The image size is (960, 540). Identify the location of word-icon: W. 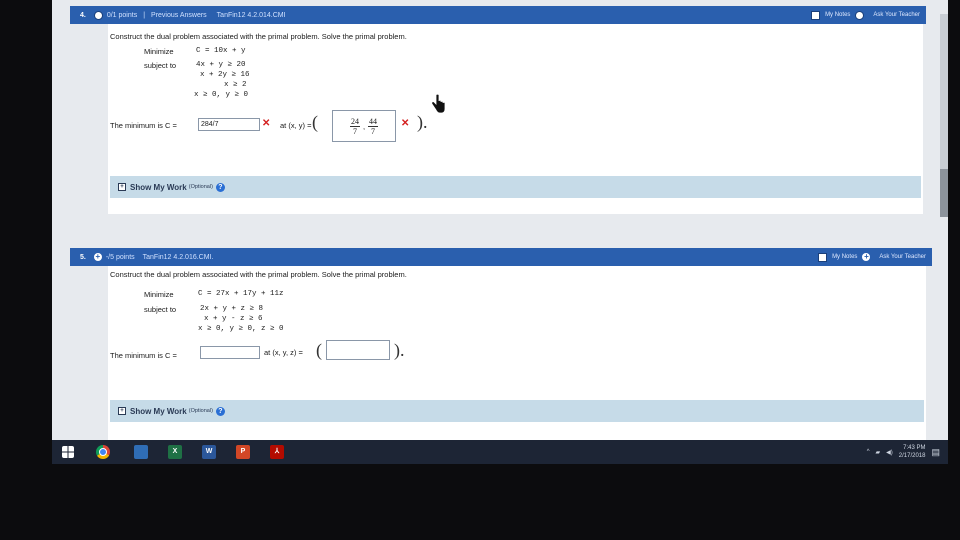
(209, 452).